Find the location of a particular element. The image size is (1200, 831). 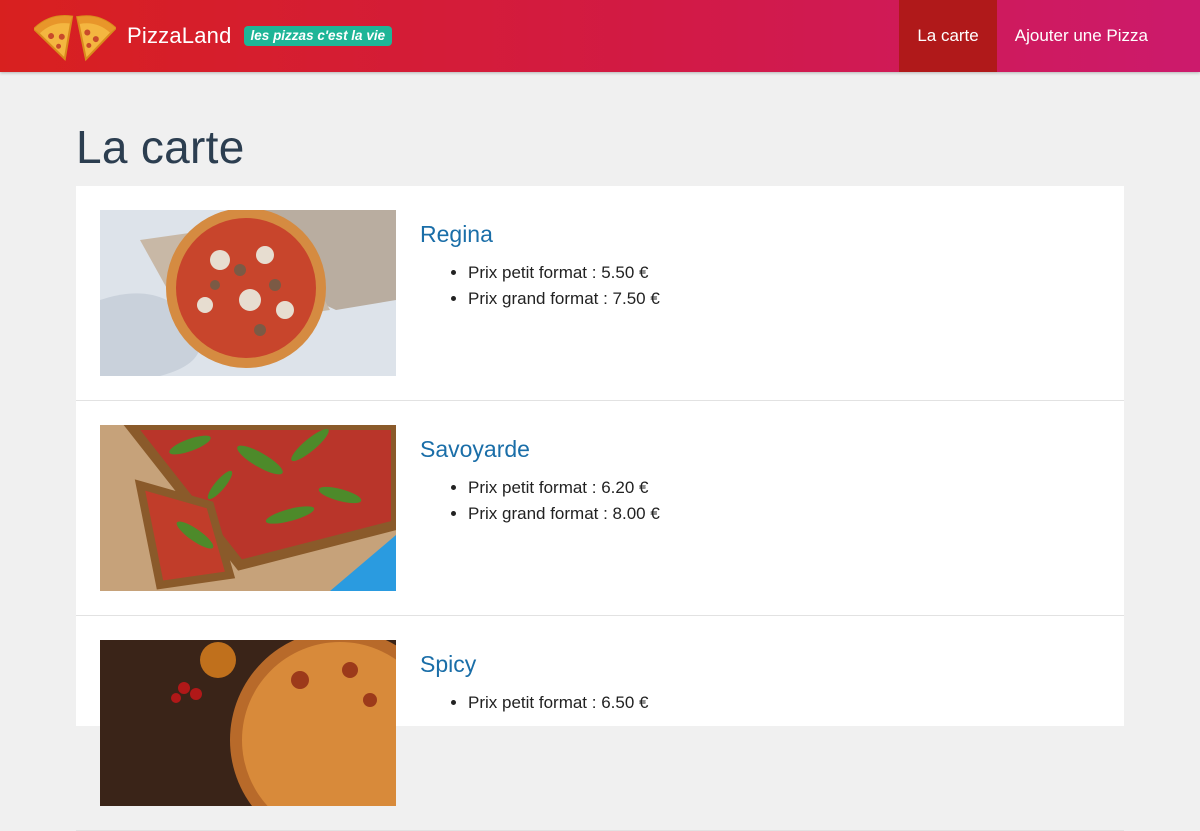

pizza-name-link: Regina is located at coordinates (540, 234).